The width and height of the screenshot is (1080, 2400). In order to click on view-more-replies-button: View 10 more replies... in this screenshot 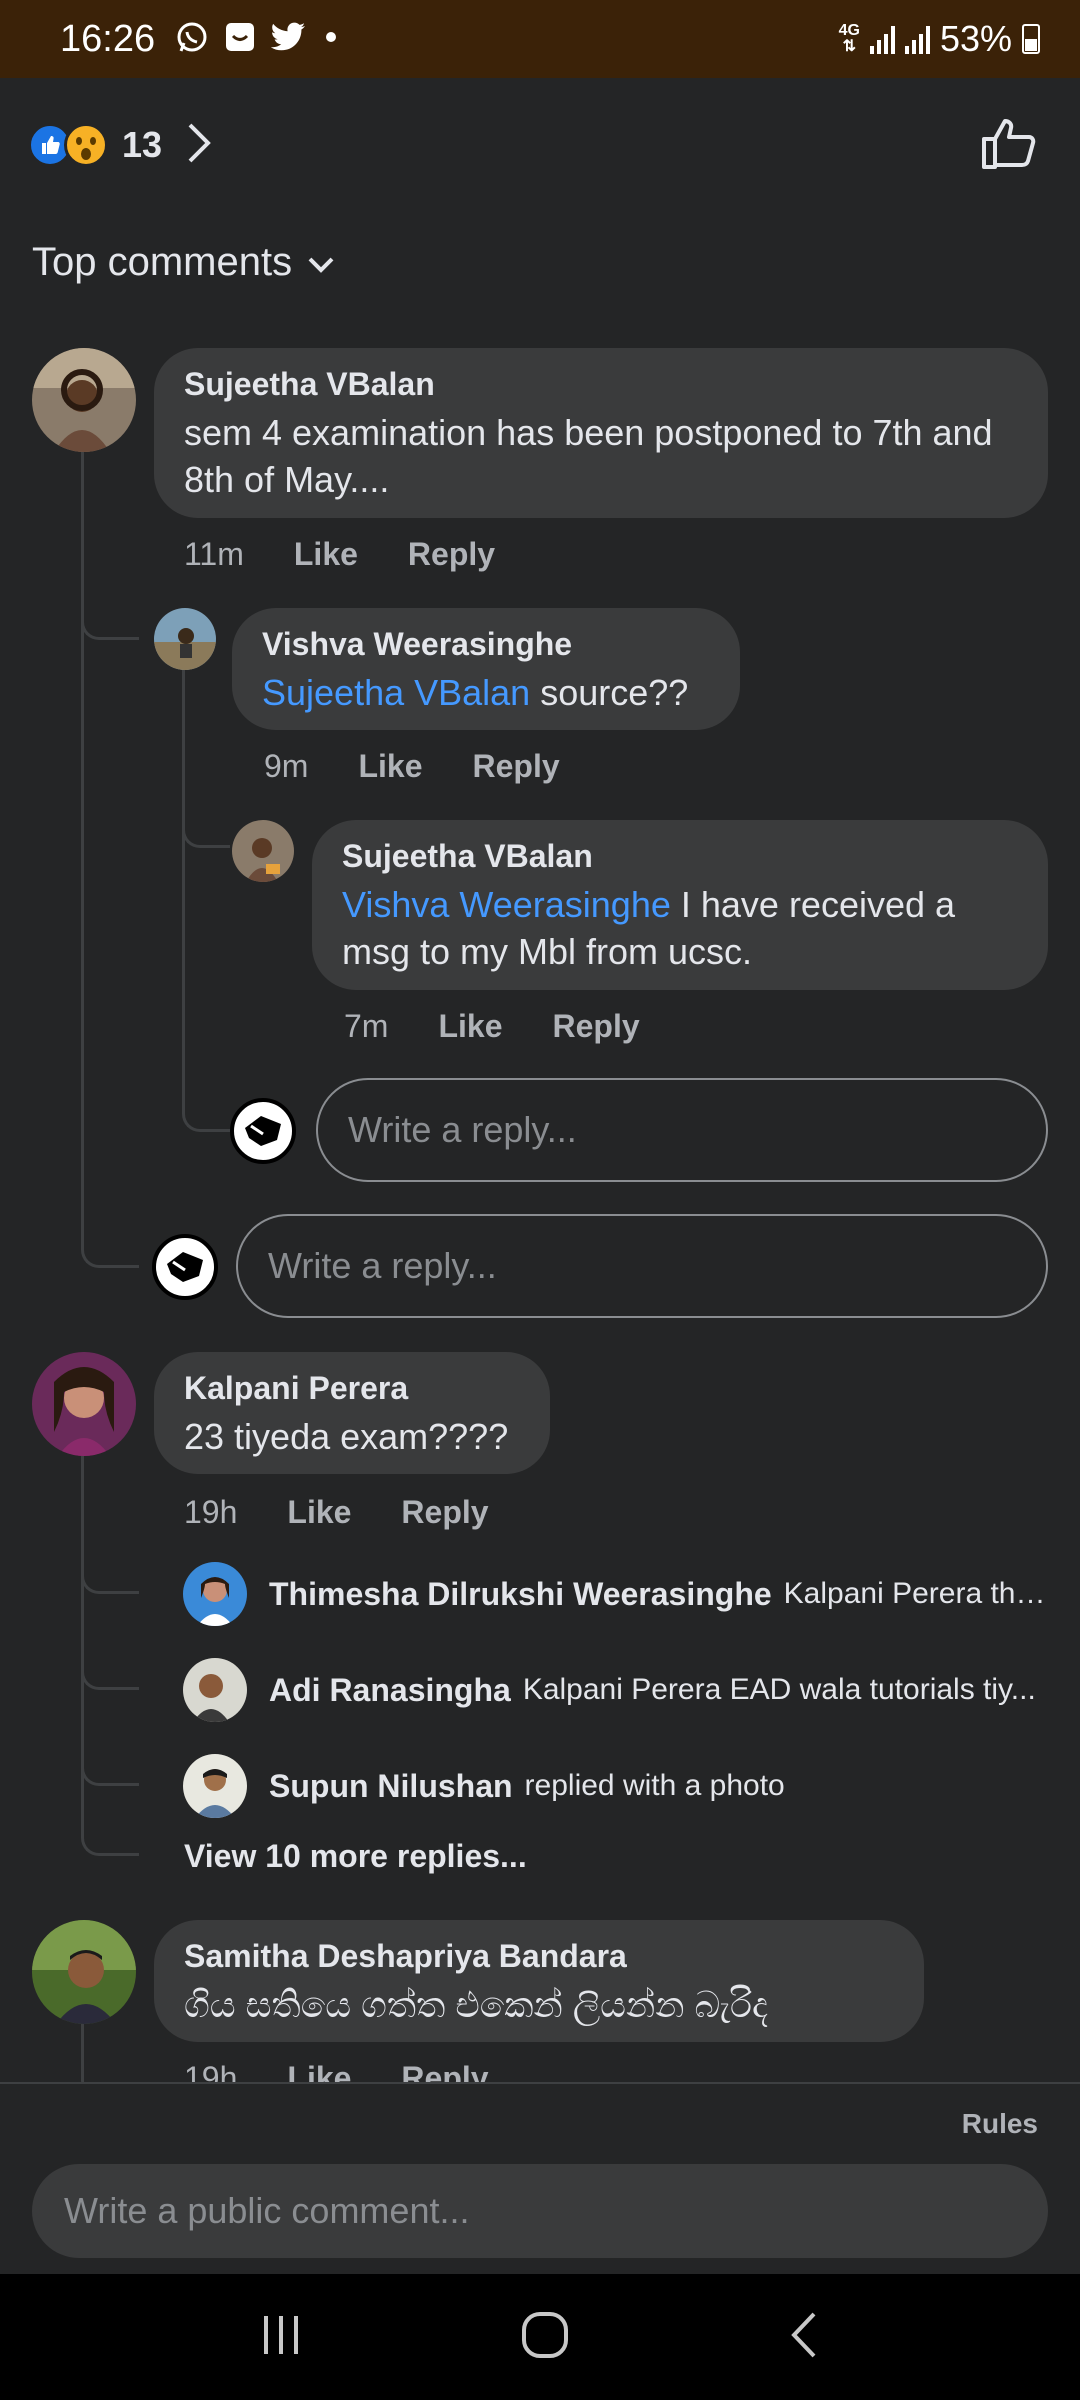, I will do `click(355, 1856)`.